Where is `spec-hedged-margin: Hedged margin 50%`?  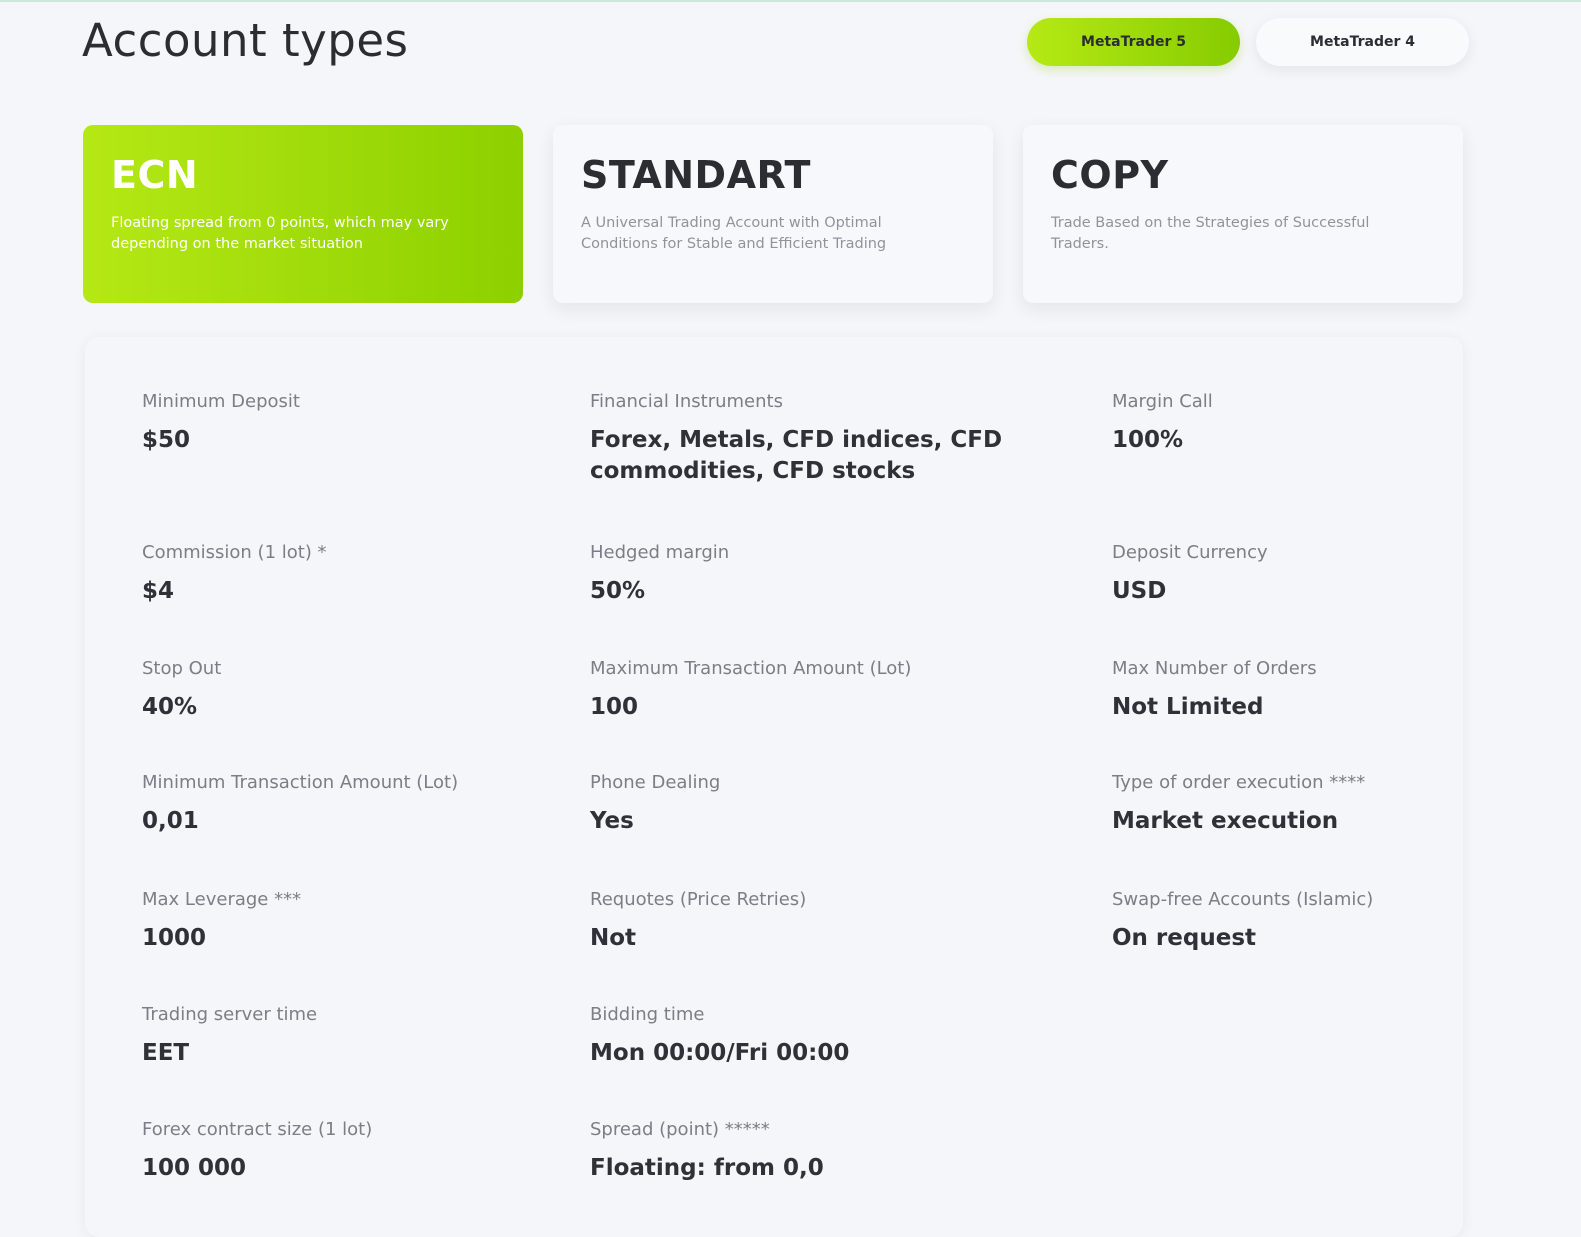
spec-hedged-margin: Hedged margin 50% is located at coordinates (659, 574).